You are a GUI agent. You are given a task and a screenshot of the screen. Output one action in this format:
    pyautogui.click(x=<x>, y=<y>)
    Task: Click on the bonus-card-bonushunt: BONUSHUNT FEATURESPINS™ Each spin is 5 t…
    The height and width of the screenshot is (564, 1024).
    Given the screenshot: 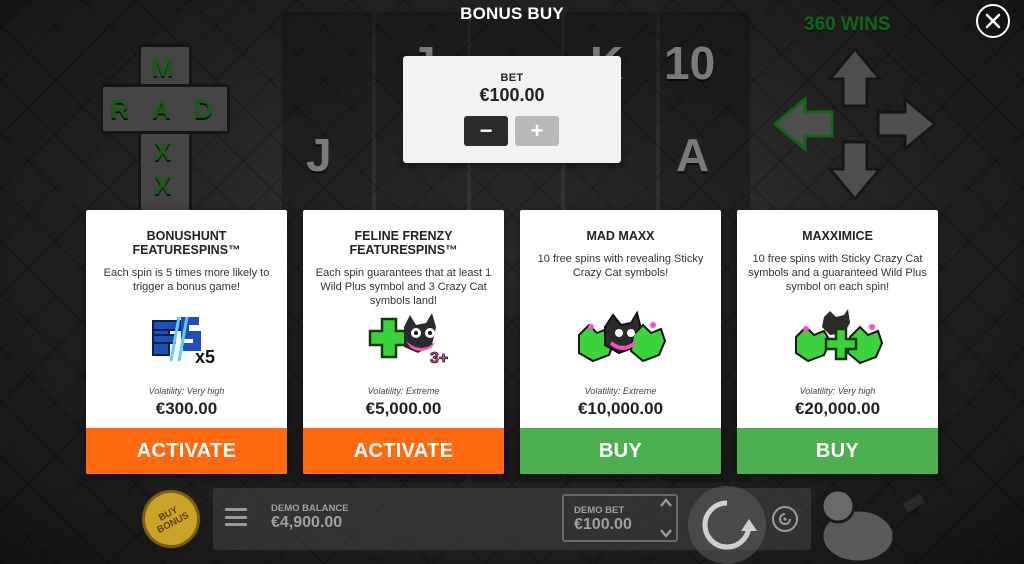 What is the action you would take?
    pyautogui.click(x=186, y=342)
    